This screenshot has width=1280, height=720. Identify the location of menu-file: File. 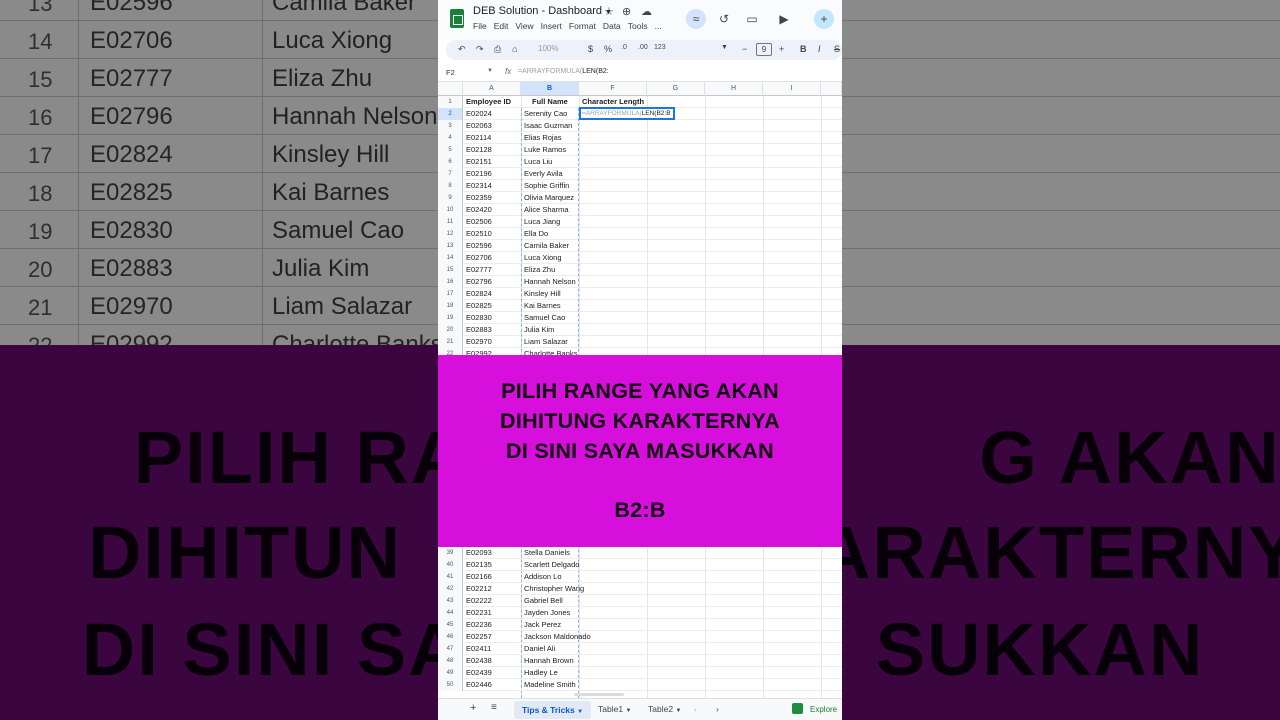
(480, 26).